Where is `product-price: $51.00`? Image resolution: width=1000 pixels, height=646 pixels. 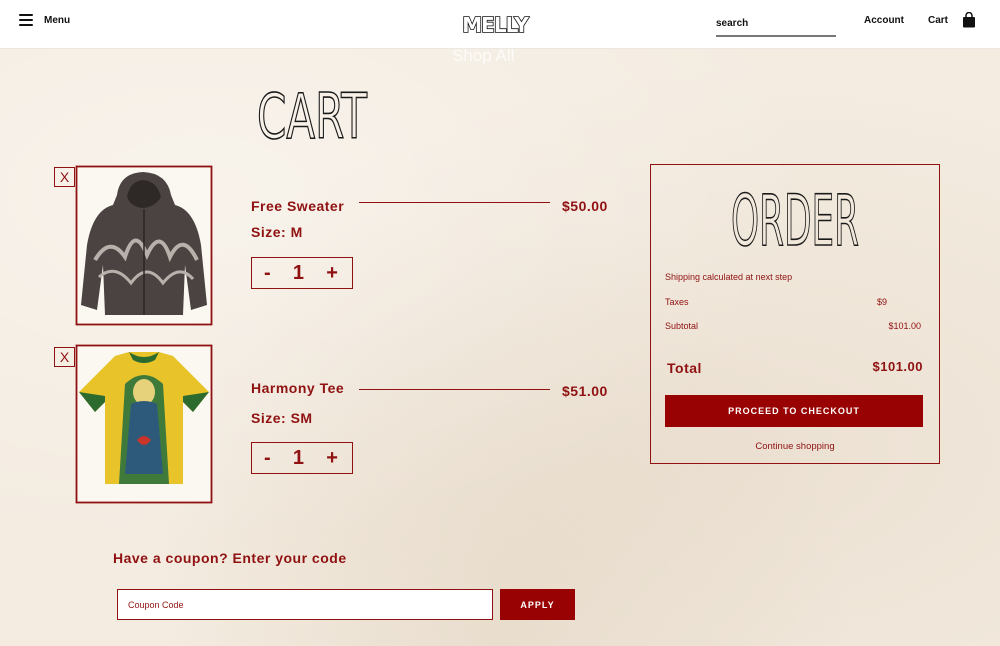
product-price: $51.00 is located at coordinates (585, 391).